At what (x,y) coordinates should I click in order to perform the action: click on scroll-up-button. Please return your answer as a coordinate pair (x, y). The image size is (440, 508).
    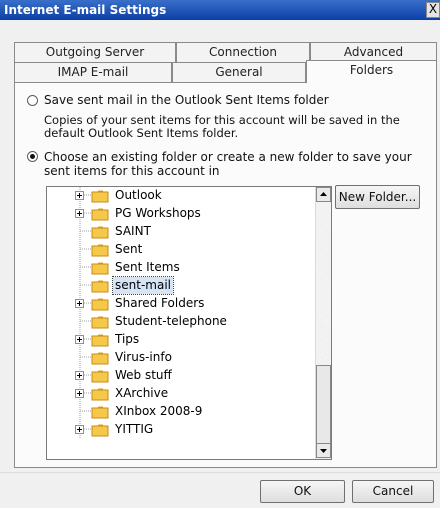
    Looking at the image, I should click on (323, 194).